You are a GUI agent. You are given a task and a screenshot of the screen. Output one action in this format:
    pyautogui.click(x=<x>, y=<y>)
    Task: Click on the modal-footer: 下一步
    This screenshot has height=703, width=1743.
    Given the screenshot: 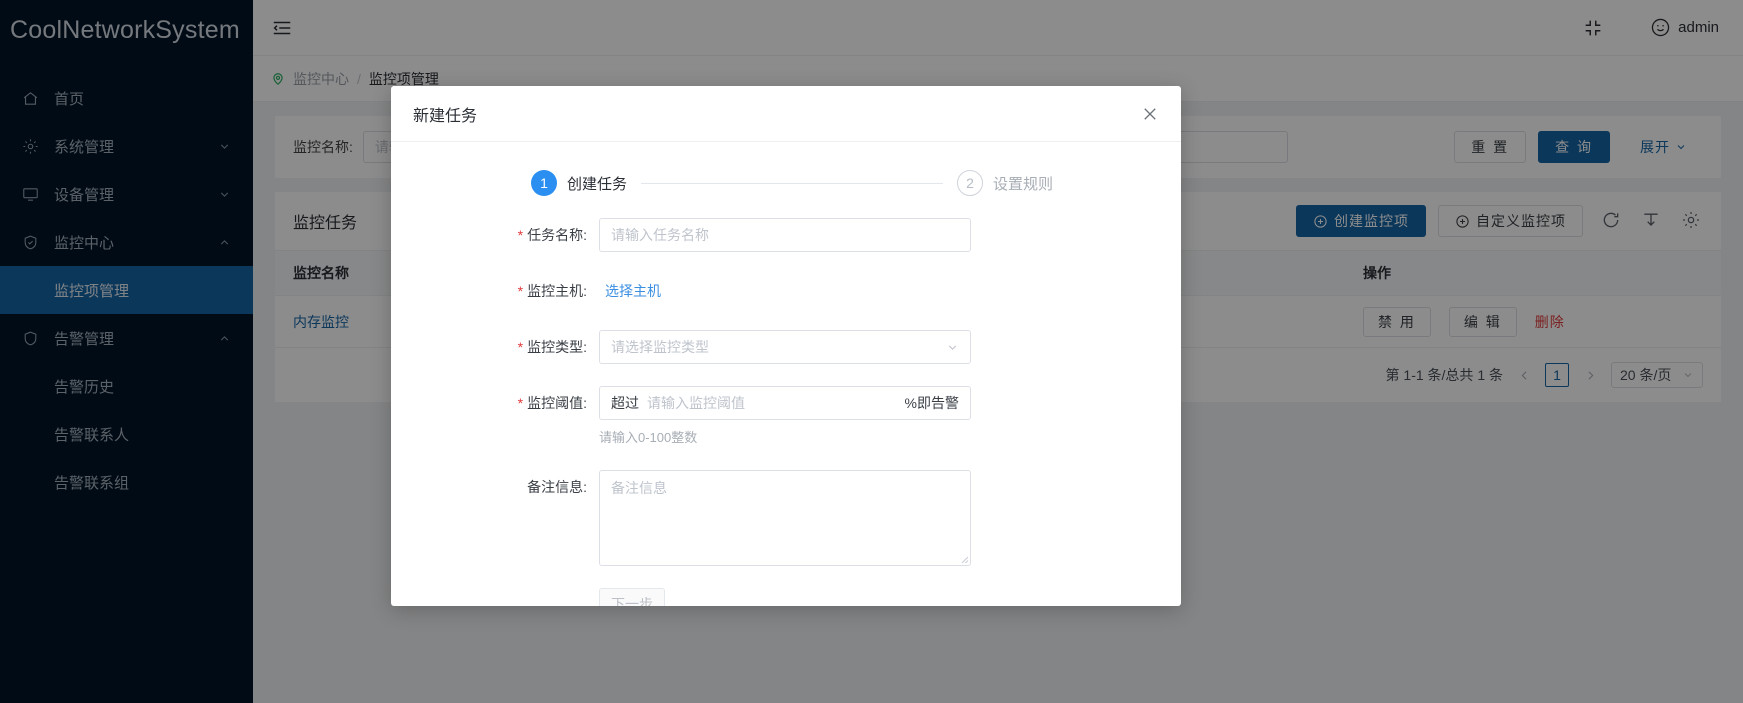 What is the action you would take?
    pyautogui.click(x=786, y=597)
    